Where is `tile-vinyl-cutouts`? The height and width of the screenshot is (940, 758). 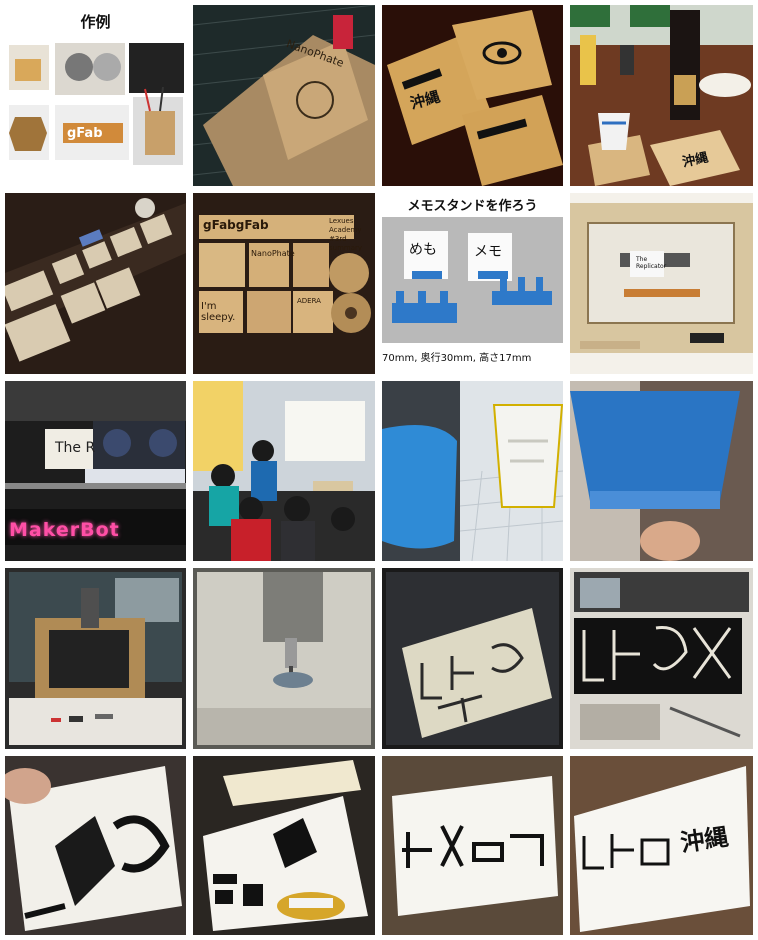 tile-vinyl-cutouts is located at coordinates (284, 845).